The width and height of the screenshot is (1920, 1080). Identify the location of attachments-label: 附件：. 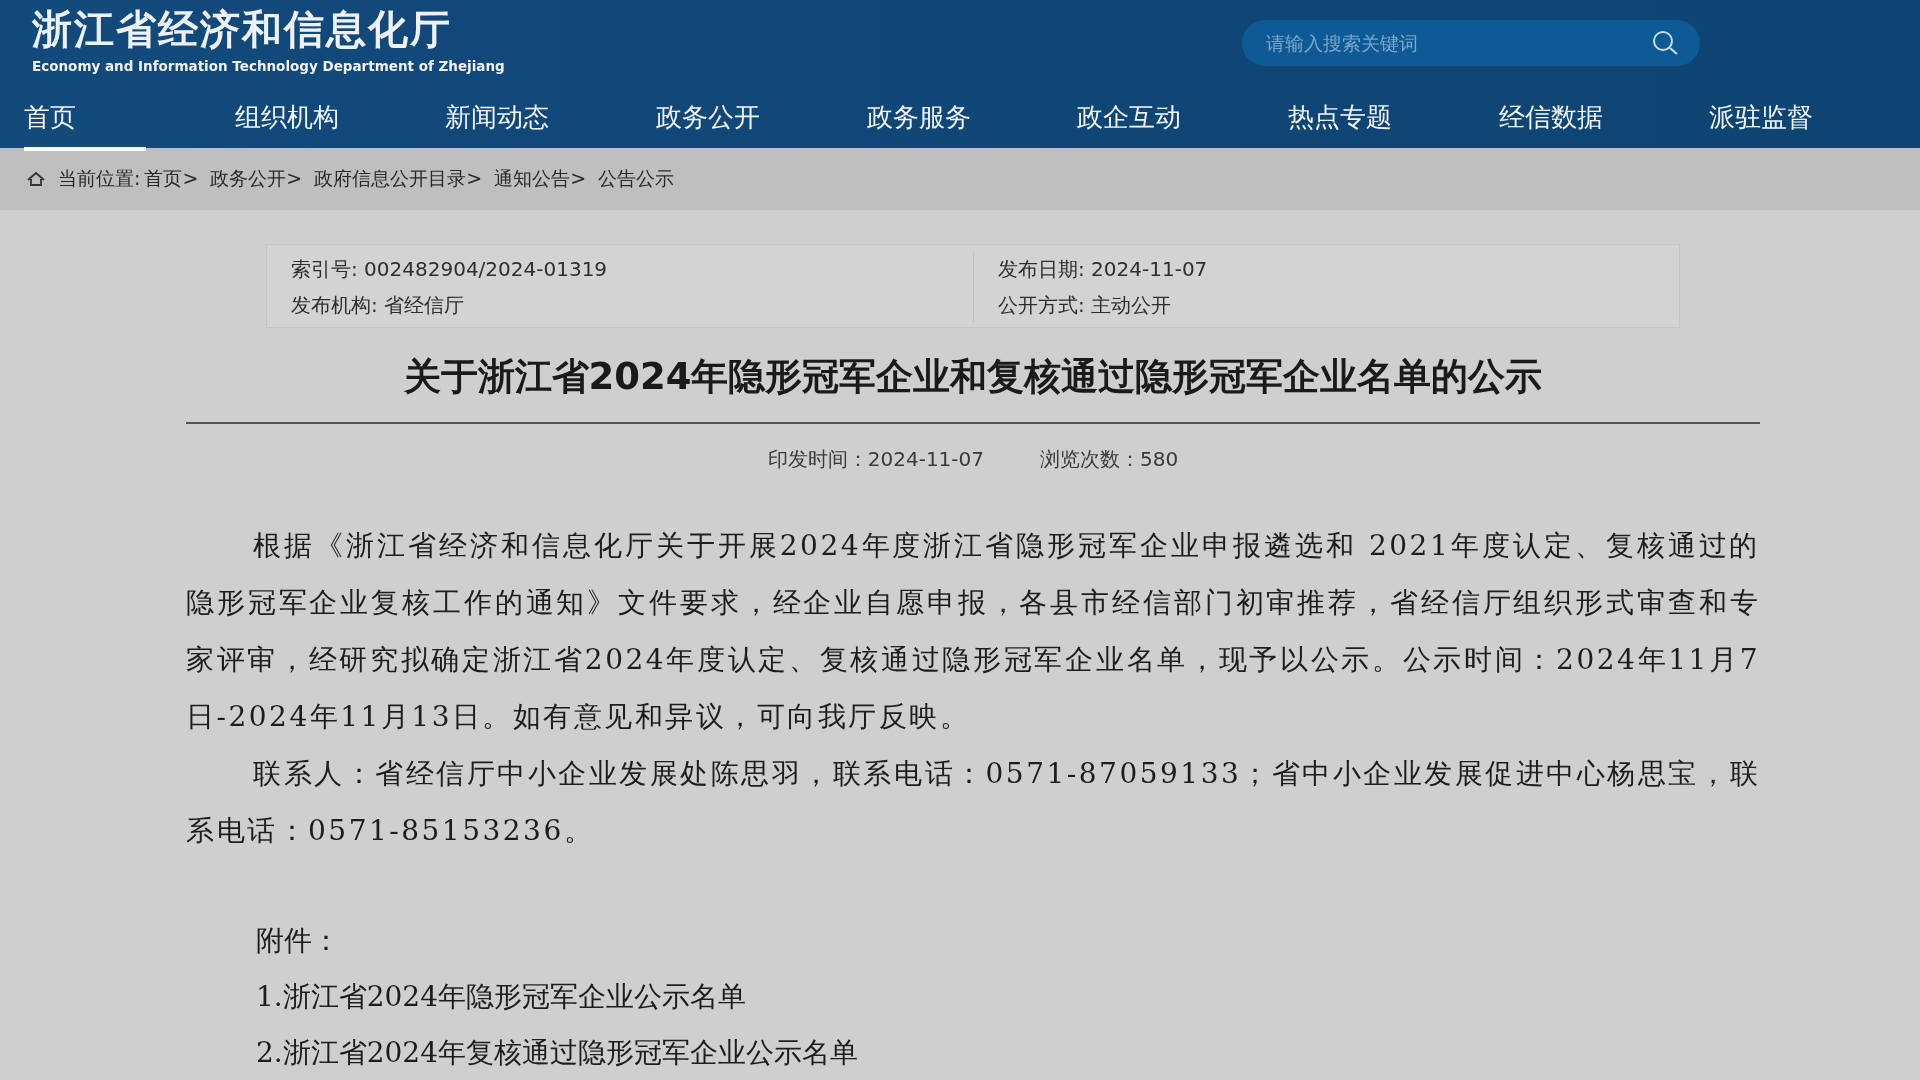
(298, 941).